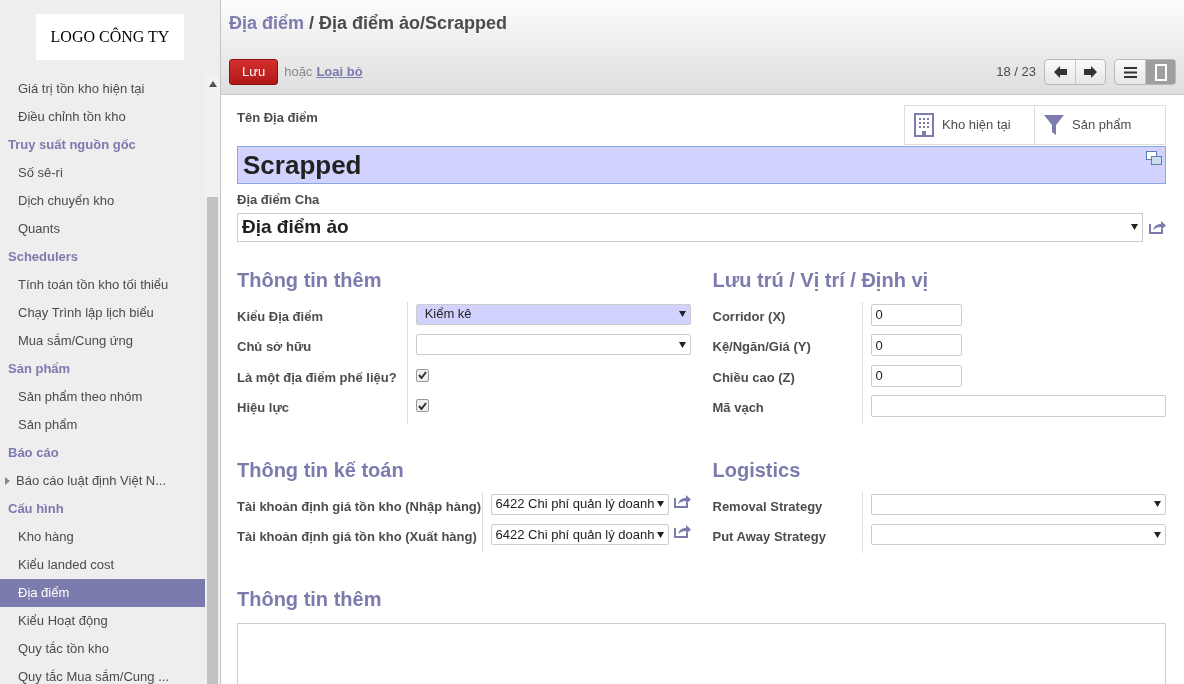  What do you see at coordinates (553, 314) in the screenshot?
I see `dropdown-select: Kiểm kê` at bounding box center [553, 314].